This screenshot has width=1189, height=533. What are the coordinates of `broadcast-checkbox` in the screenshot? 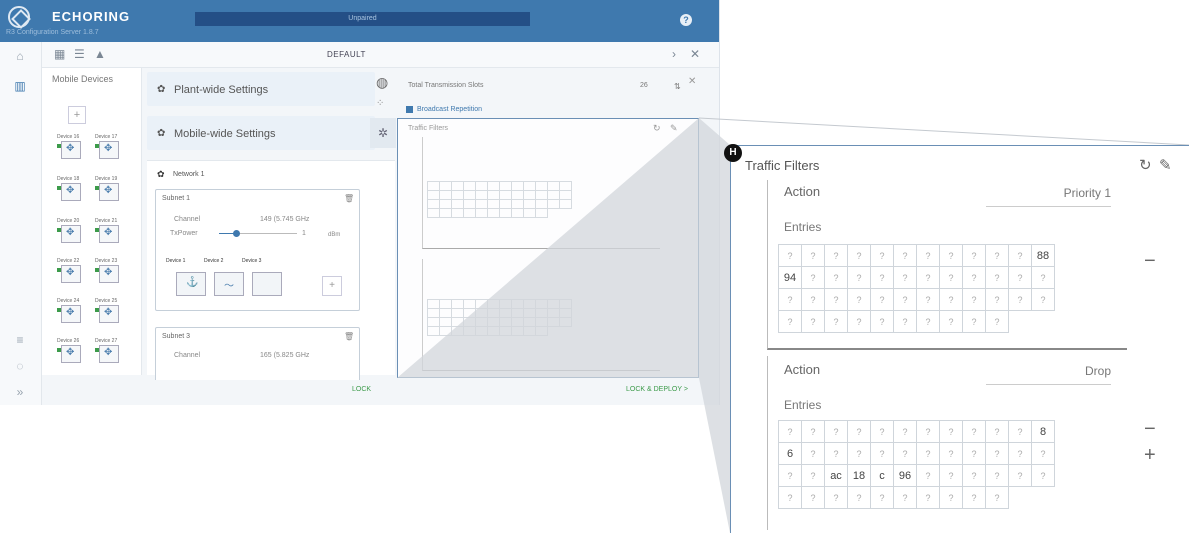 It's located at (409, 109).